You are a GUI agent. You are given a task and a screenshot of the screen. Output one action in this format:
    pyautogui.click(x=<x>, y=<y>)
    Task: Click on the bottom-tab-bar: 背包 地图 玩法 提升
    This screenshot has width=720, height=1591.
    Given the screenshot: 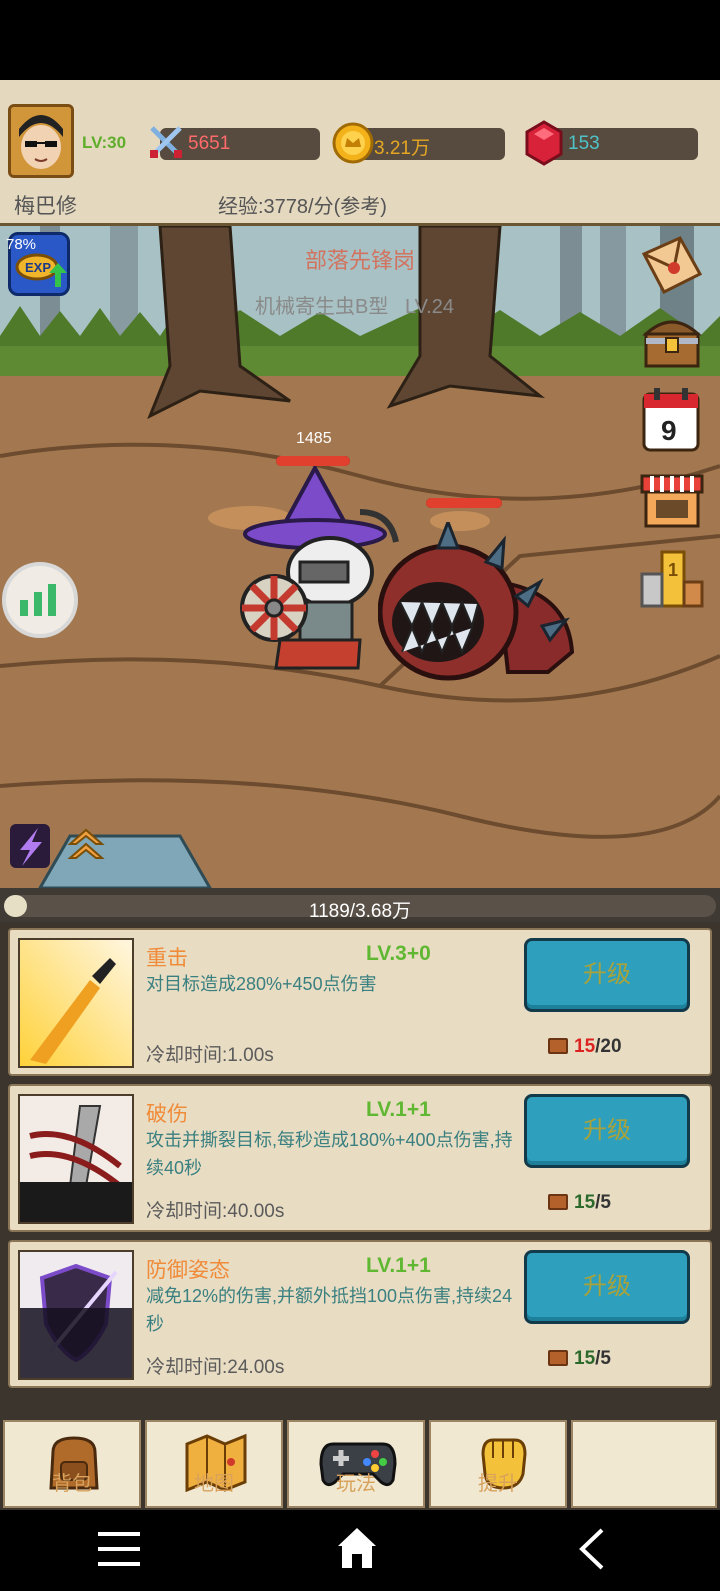 What is the action you would take?
    pyautogui.click(x=360, y=1464)
    